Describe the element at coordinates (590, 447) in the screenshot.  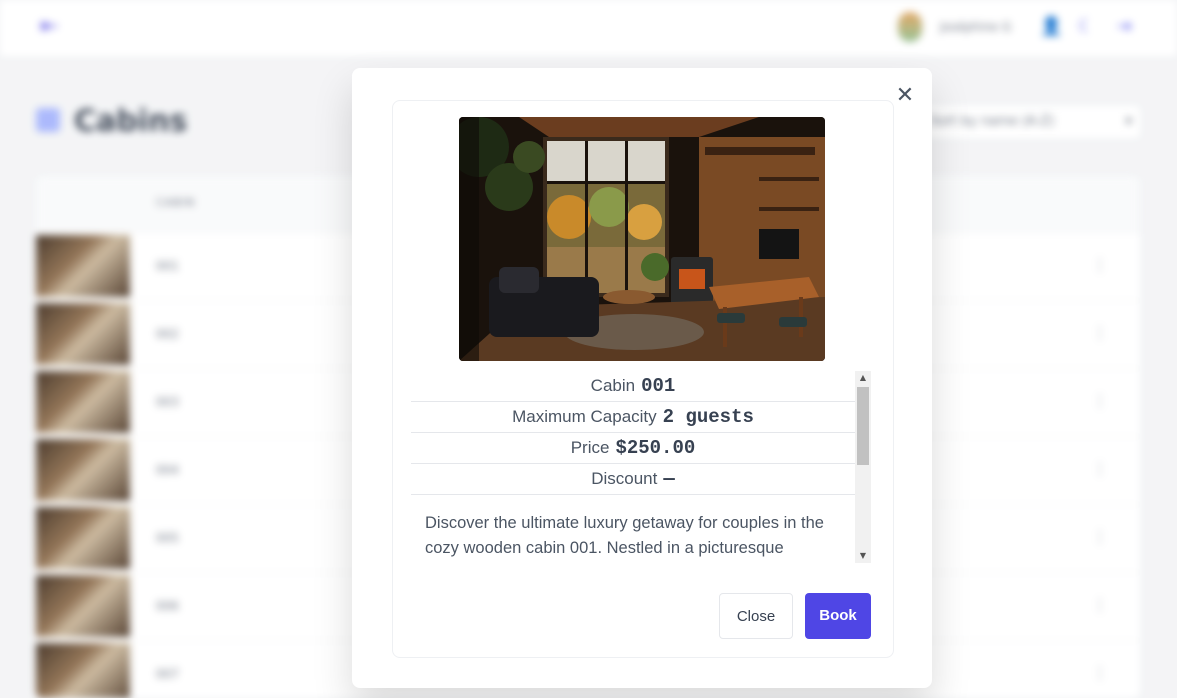
I see `price-label: Price` at that location.